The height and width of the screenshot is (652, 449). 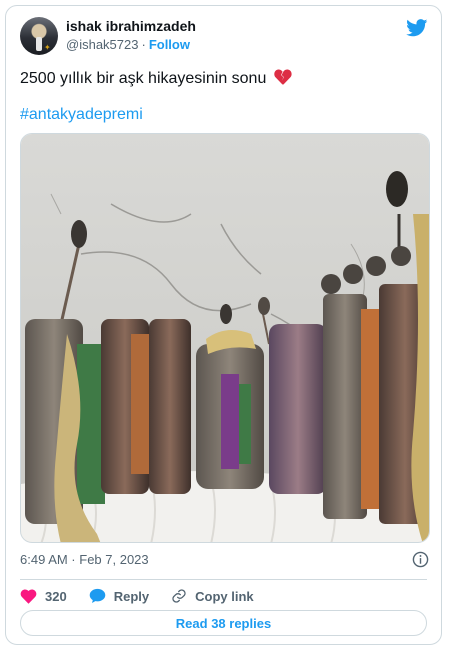 What do you see at coordinates (417, 28) in the screenshot?
I see `twitter-bird-icon` at bounding box center [417, 28].